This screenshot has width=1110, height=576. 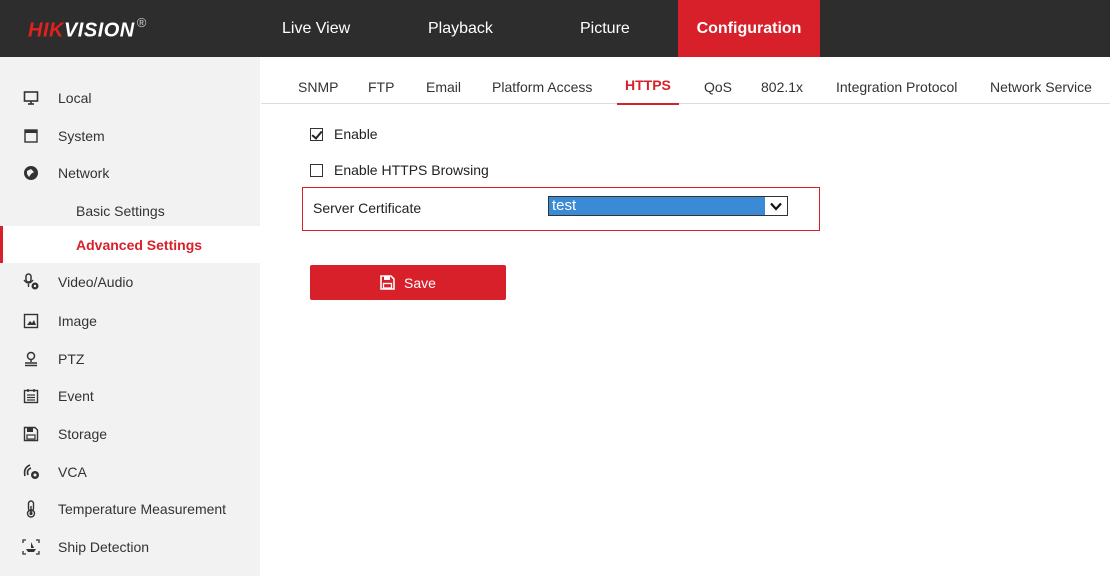 I want to click on sidebar-item-image: Image, so click(x=130, y=320).